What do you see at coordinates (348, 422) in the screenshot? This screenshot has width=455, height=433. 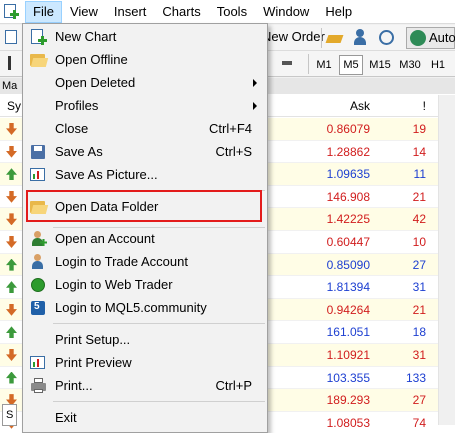 I see `ask-price: 1.08053` at bounding box center [348, 422].